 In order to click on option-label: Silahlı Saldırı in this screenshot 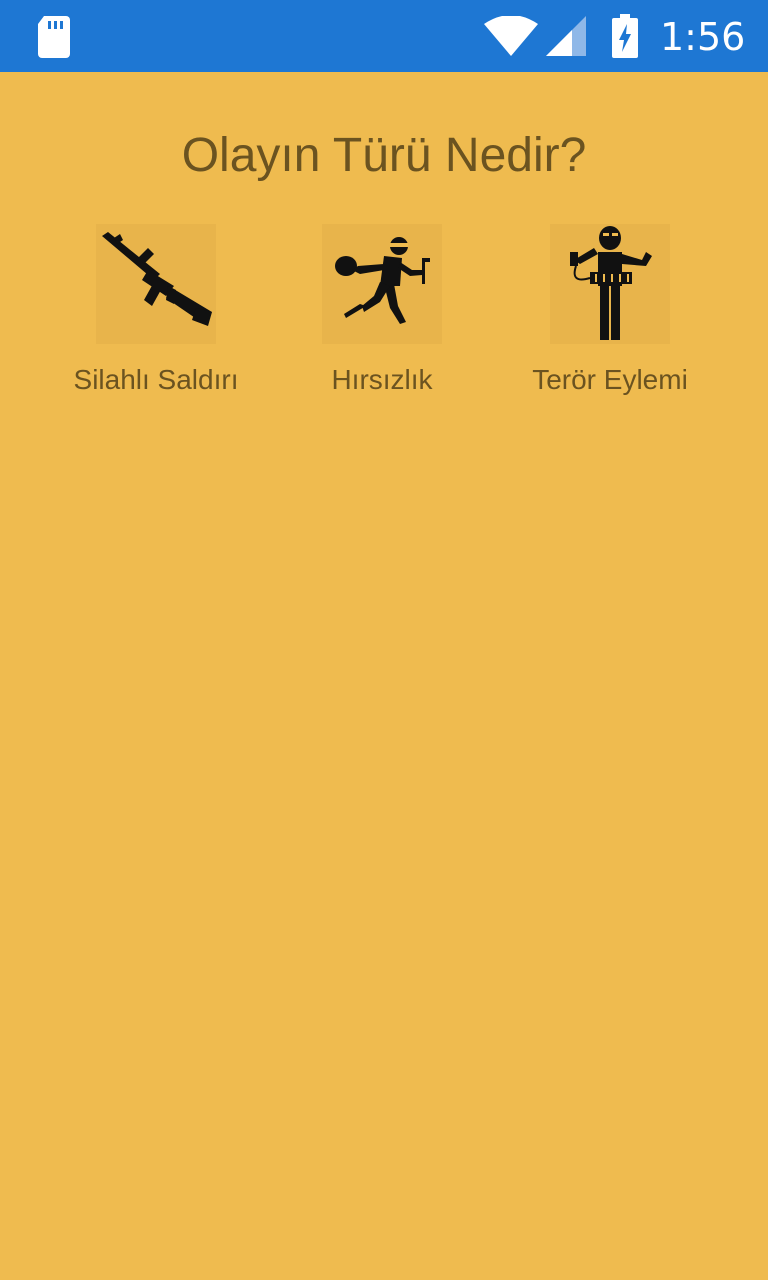, I will do `click(156, 379)`.